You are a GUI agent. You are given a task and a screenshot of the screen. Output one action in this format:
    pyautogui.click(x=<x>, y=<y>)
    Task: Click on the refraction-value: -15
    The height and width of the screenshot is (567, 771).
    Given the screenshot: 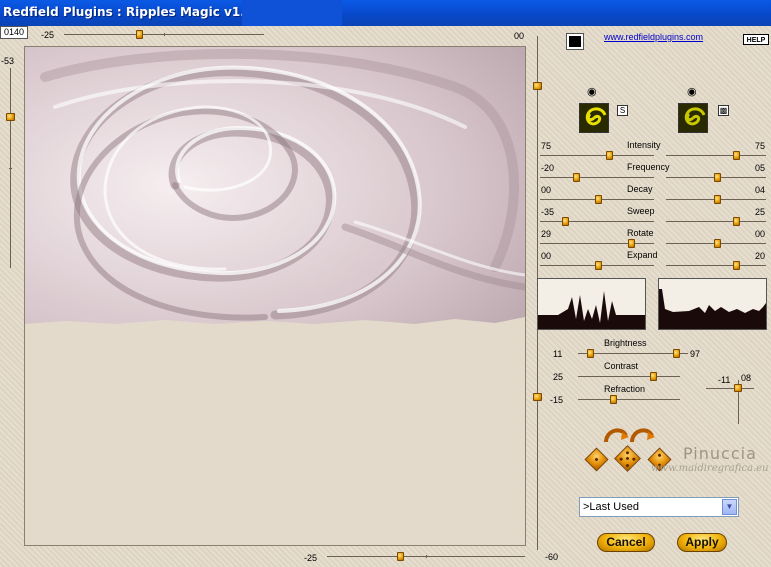 What is the action you would take?
    pyautogui.click(x=557, y=400)
    